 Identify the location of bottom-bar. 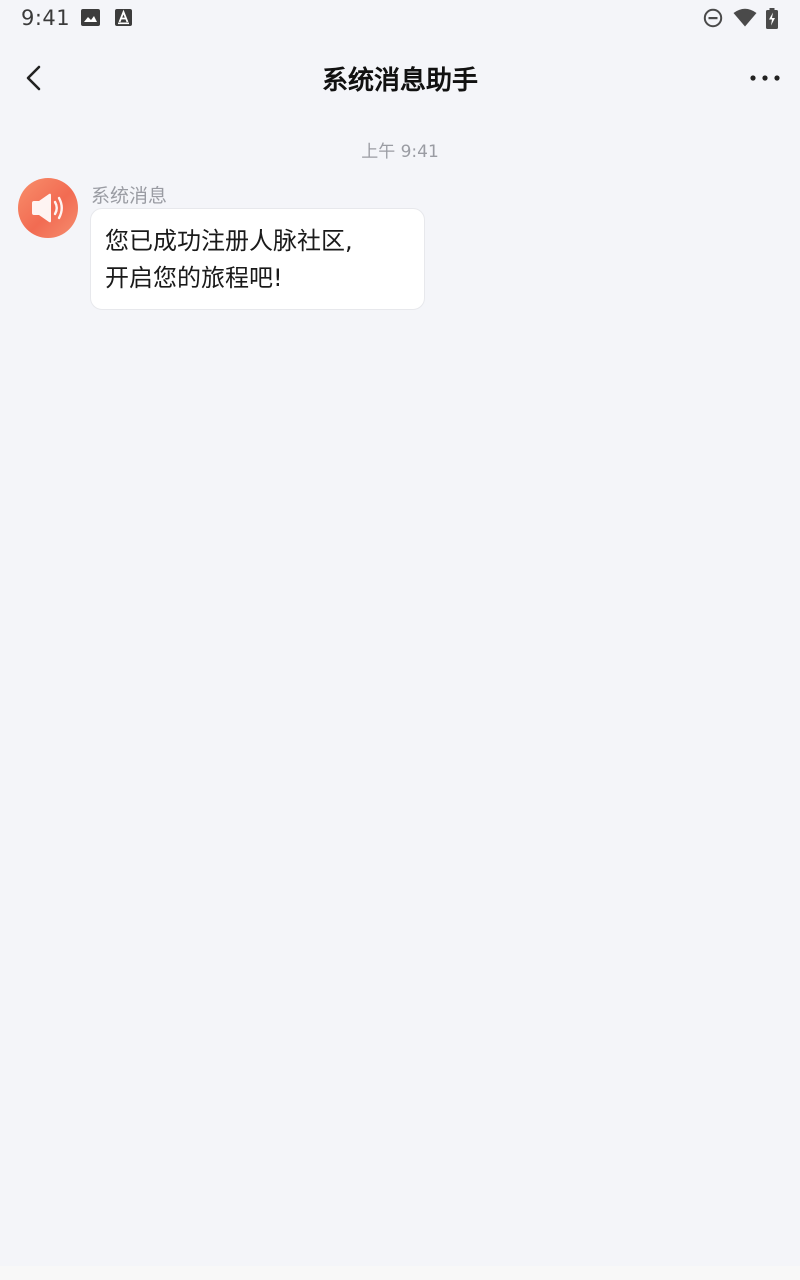
(400, 1273).